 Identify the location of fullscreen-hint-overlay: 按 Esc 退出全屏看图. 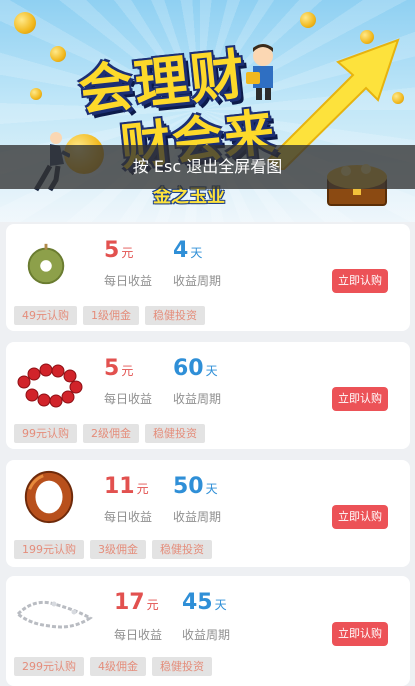
(207, 167).